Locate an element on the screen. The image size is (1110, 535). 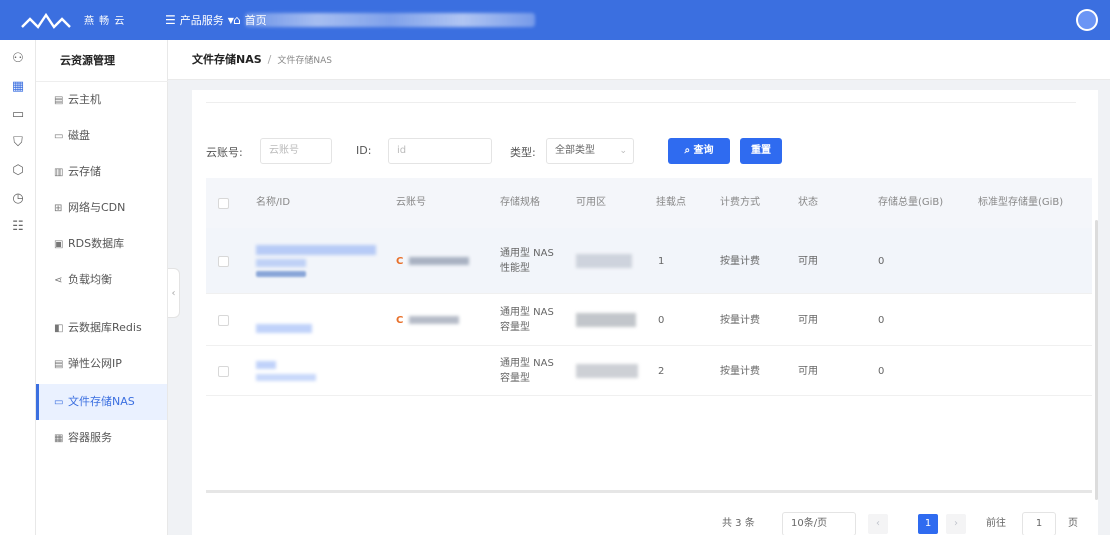
column-header: 名称/ID is located at coordinates (273, 202).